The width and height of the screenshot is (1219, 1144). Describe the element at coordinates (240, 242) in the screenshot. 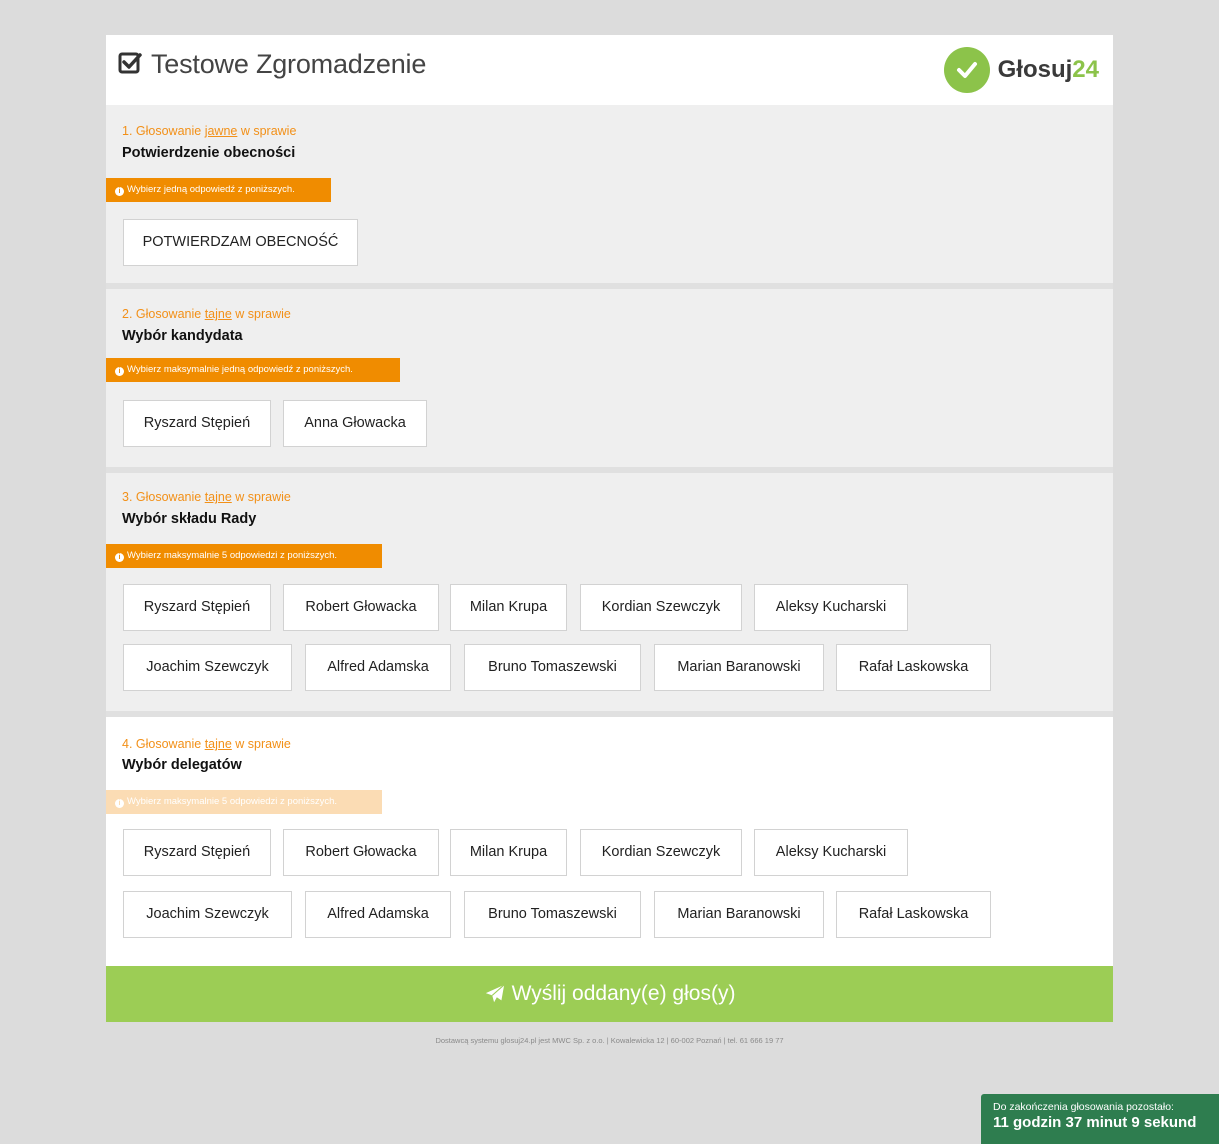

I see `option-button: POTWIERDZAM OBECNOŚĆ` at that location.